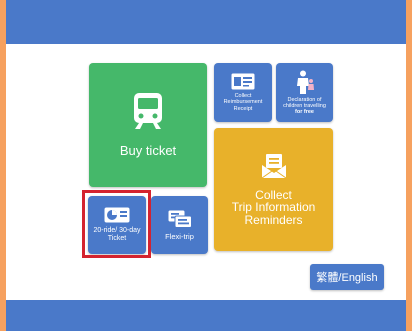 This screenshot has height=331, width=412. Describe the element at coordinates (206, 315) in the screenshot. I see `bottom-bar` at that location.